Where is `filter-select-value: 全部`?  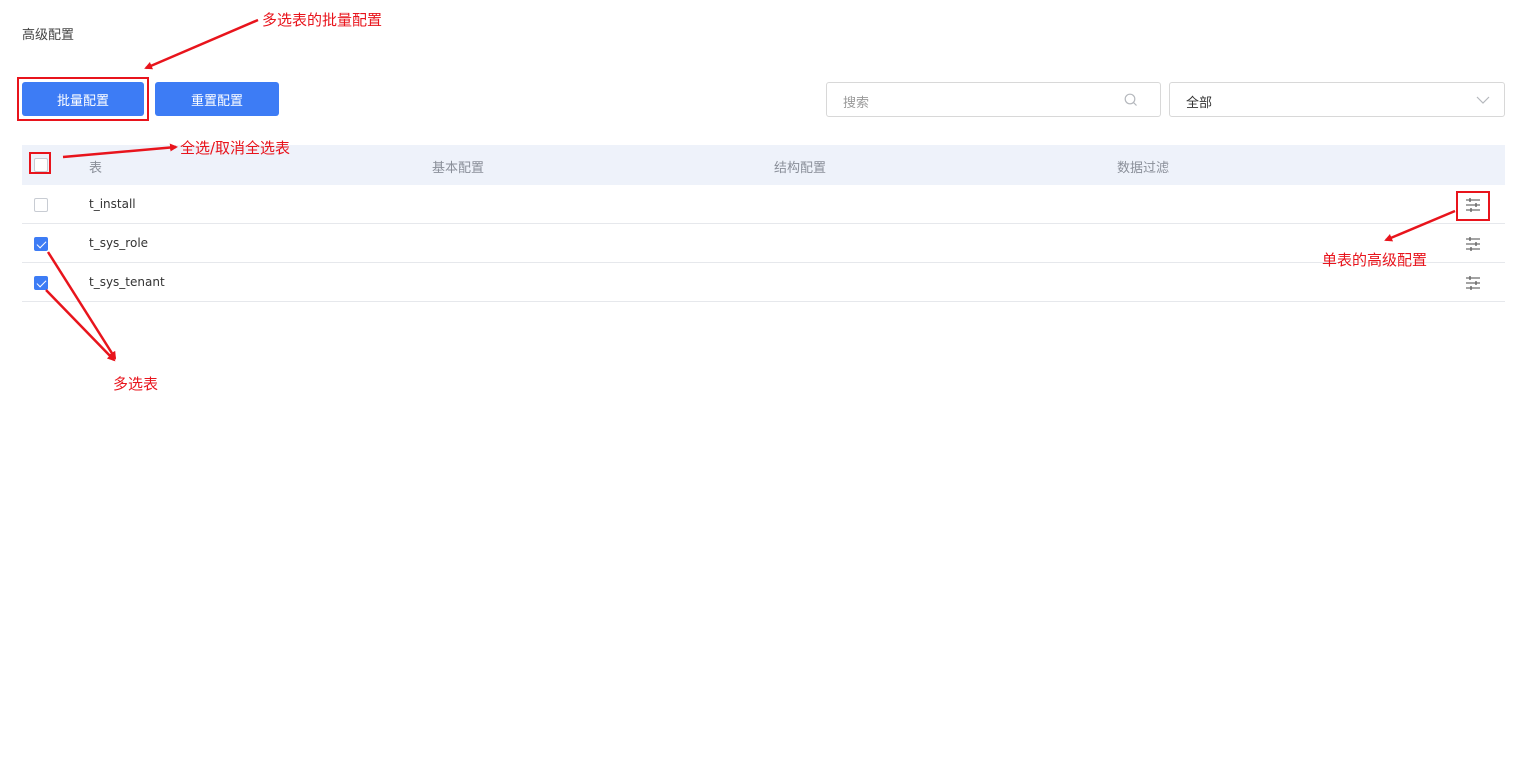 filter-select-value: 全部 is located at coordinates (1199, 103).